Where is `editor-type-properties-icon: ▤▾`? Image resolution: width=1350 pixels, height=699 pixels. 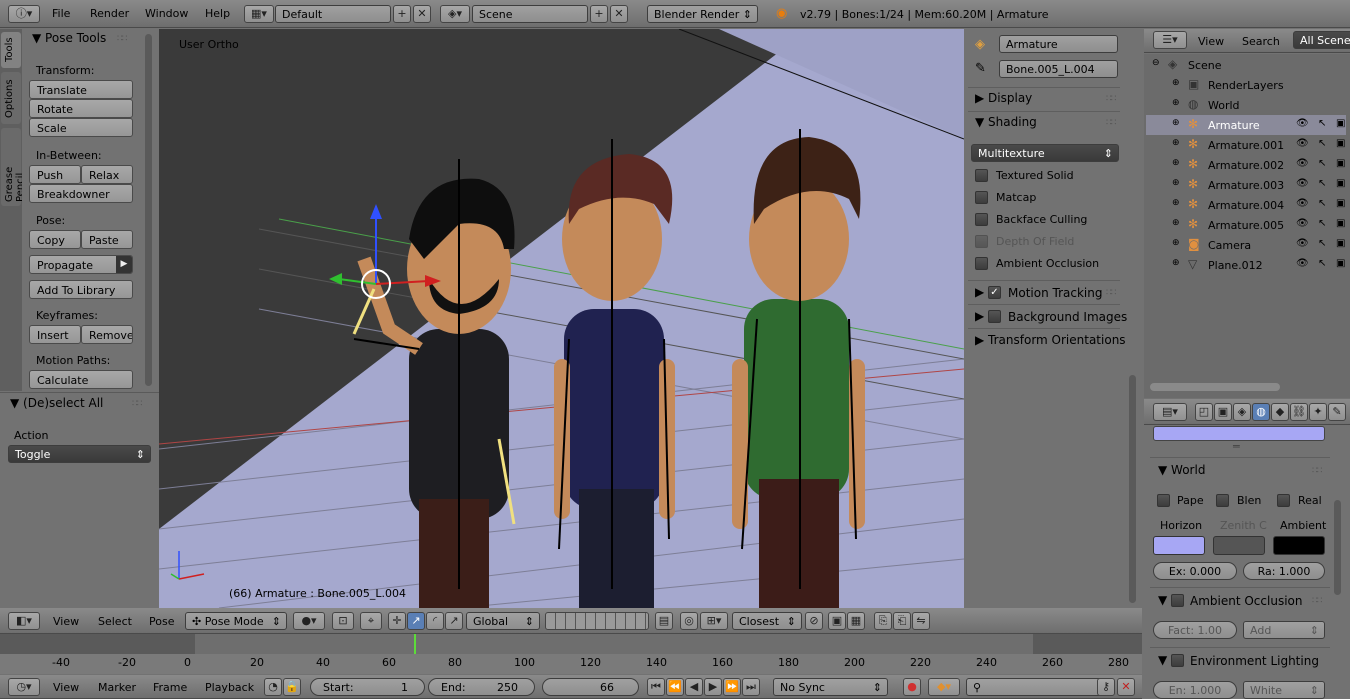
editor-type-properties-icon: ▤▾ is located at coordinates (1170, 412).